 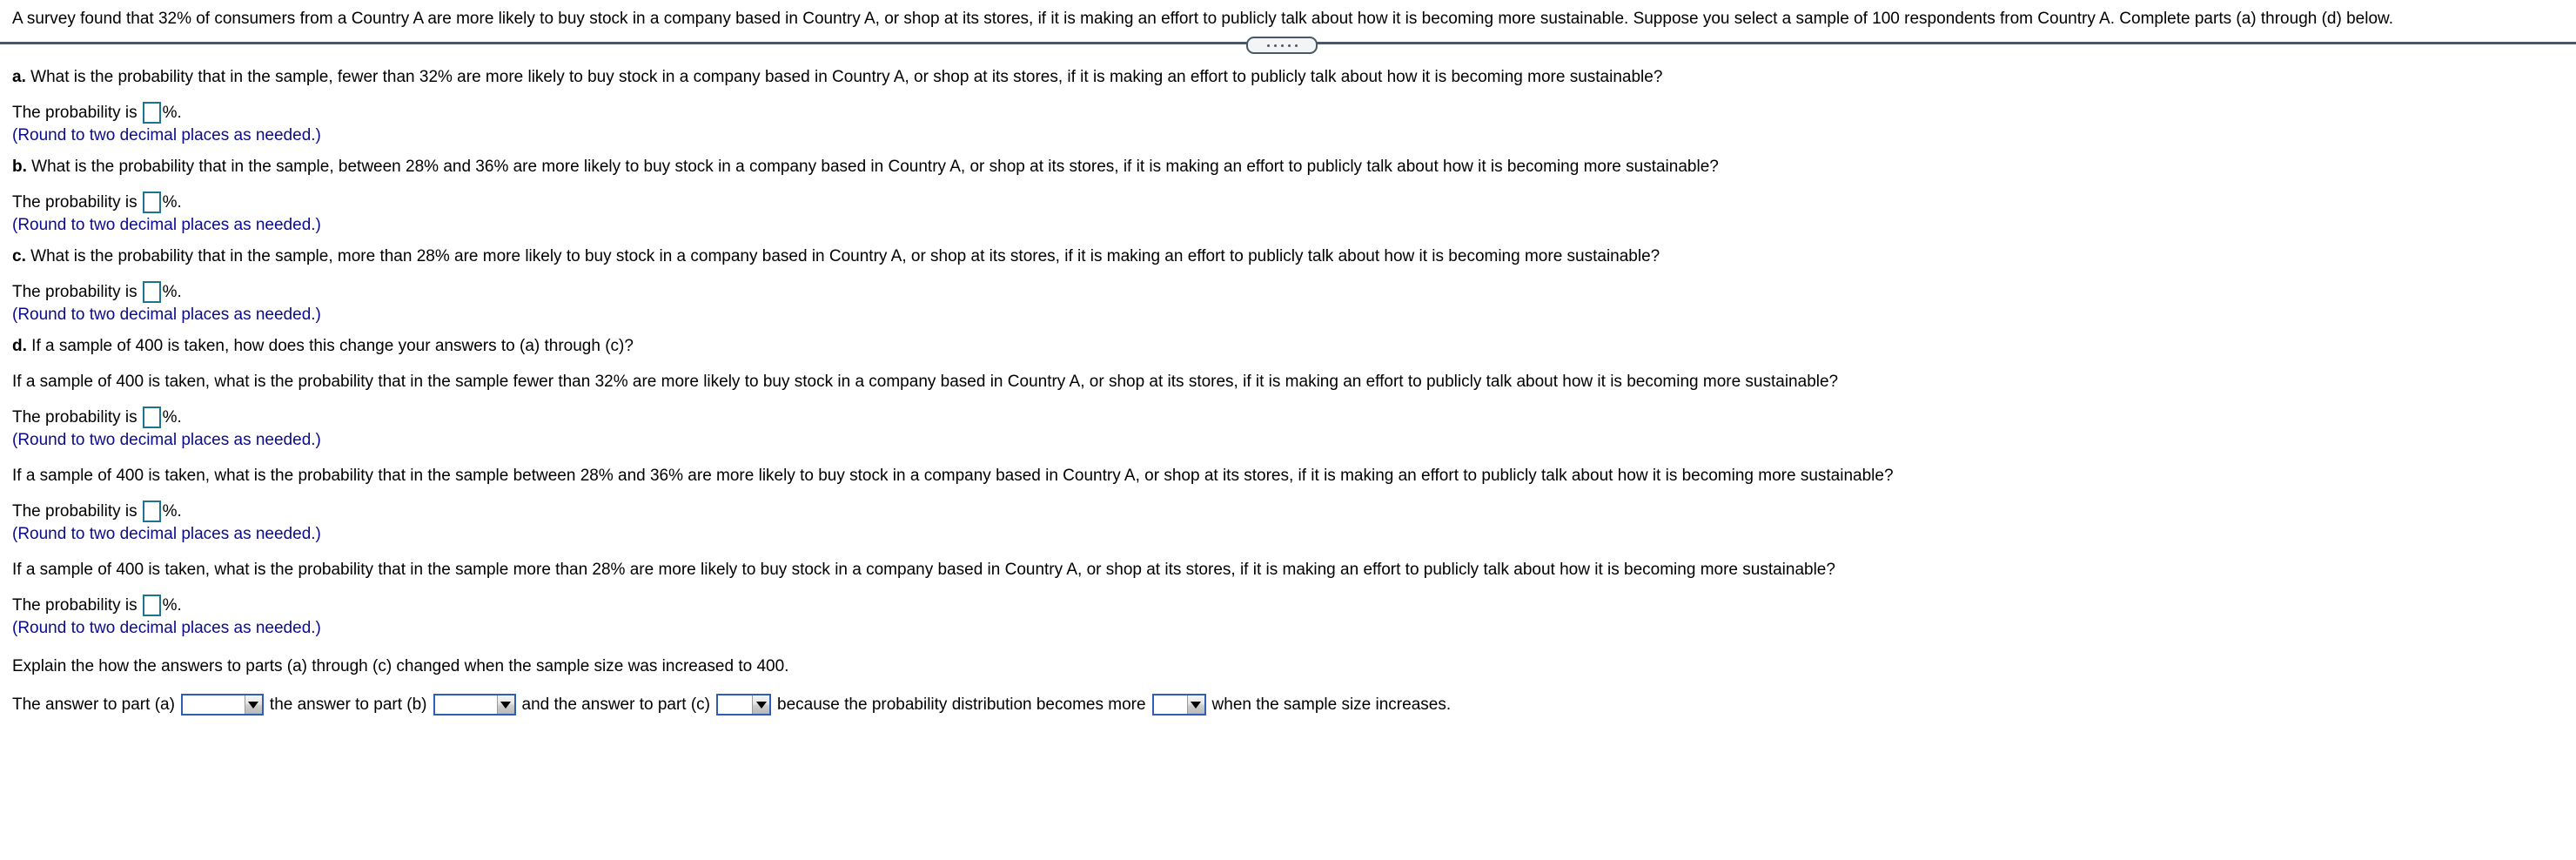 What do you see at coordinates (1288, 511) in the screenshot?
I see `answer-row-d2: The probability is %.` at bounding box center [1288, 511].